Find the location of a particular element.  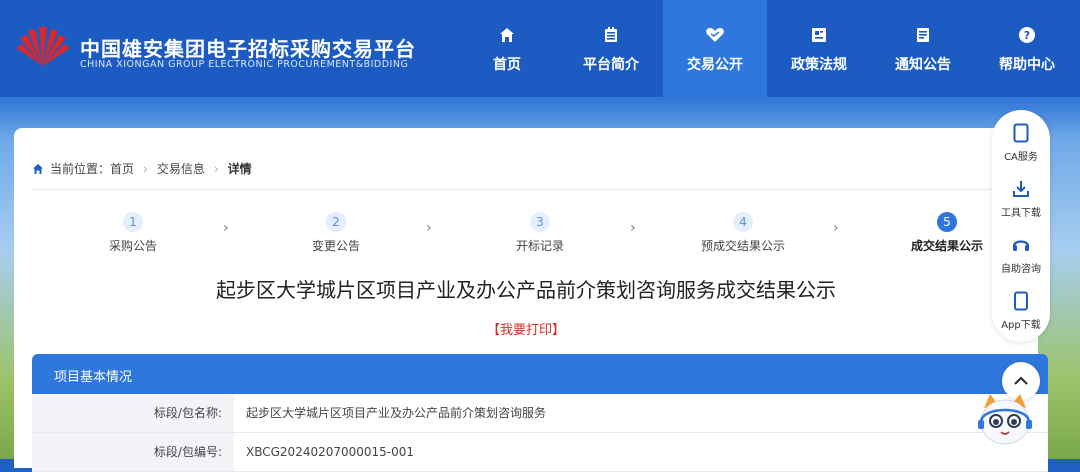

nav-label: 帮助中心 is located at coordinates (1027, 64).